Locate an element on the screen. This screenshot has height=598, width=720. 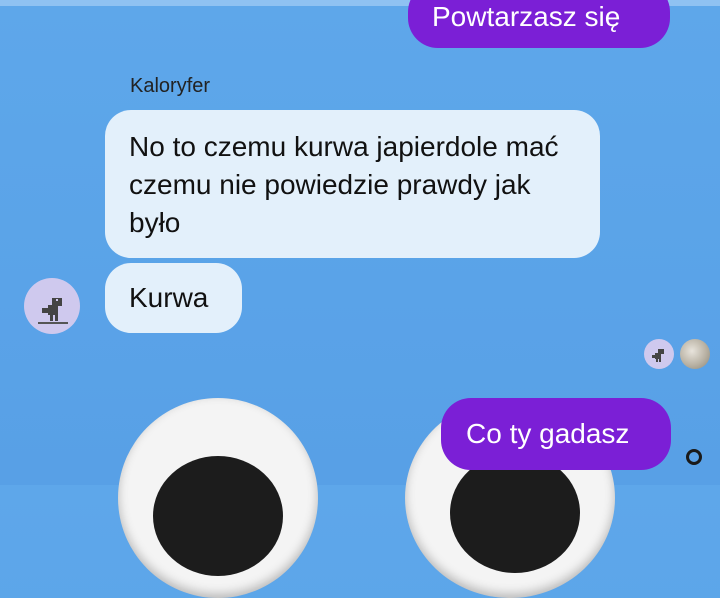
googly-eye-left is located at coordinates (218, 498).